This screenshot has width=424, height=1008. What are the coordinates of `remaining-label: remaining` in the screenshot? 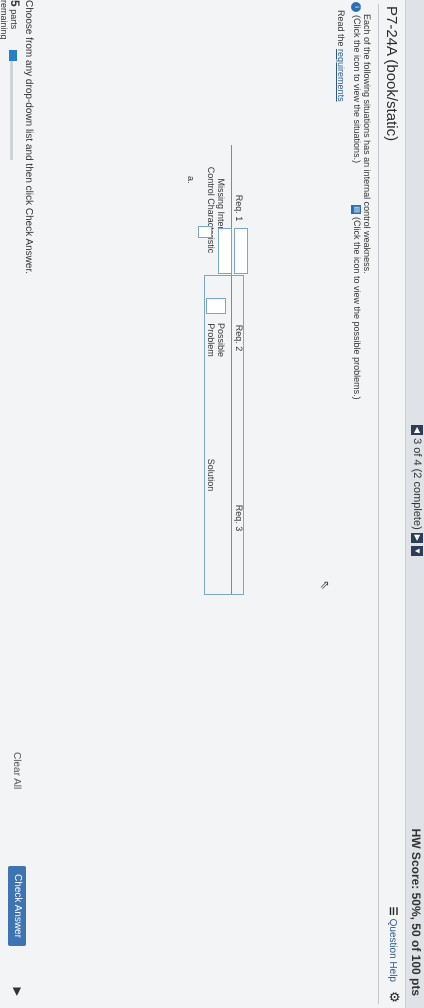 It's located at (4, 20).